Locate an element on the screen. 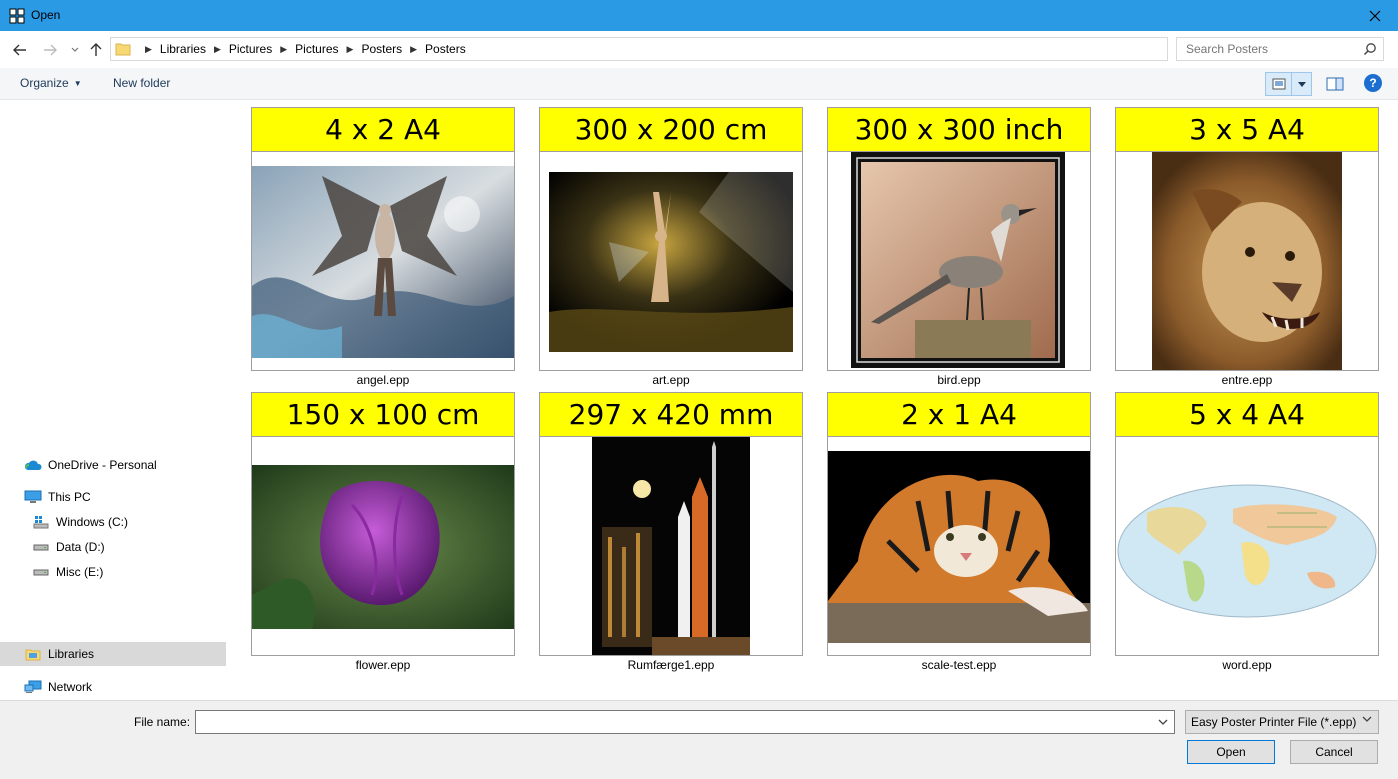  art-thumbnail is located at coordinates (671, 262).